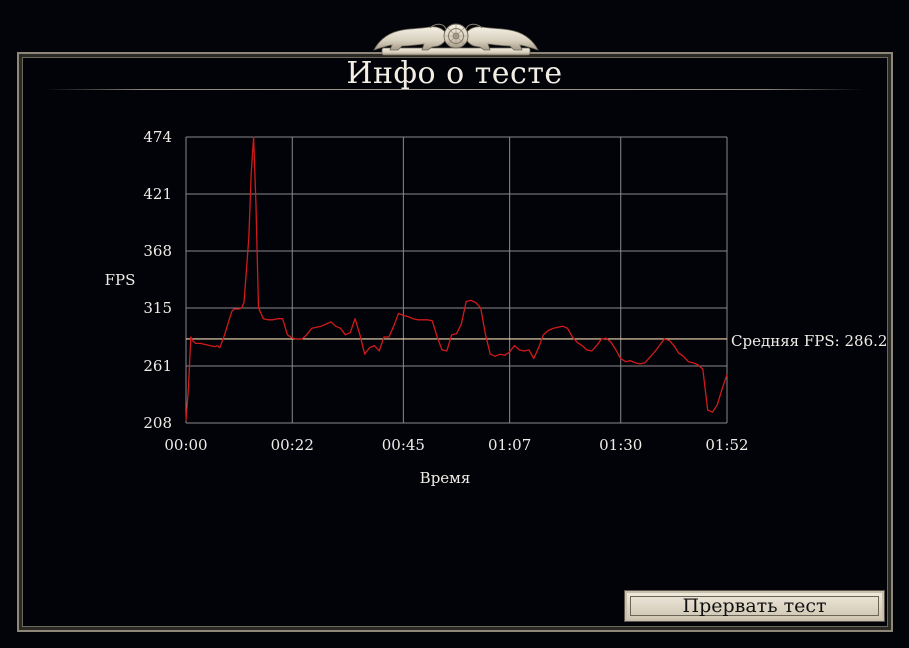 The image size is (909, 648). I want to click on y-axis-label: FPS, so click(120, 280).